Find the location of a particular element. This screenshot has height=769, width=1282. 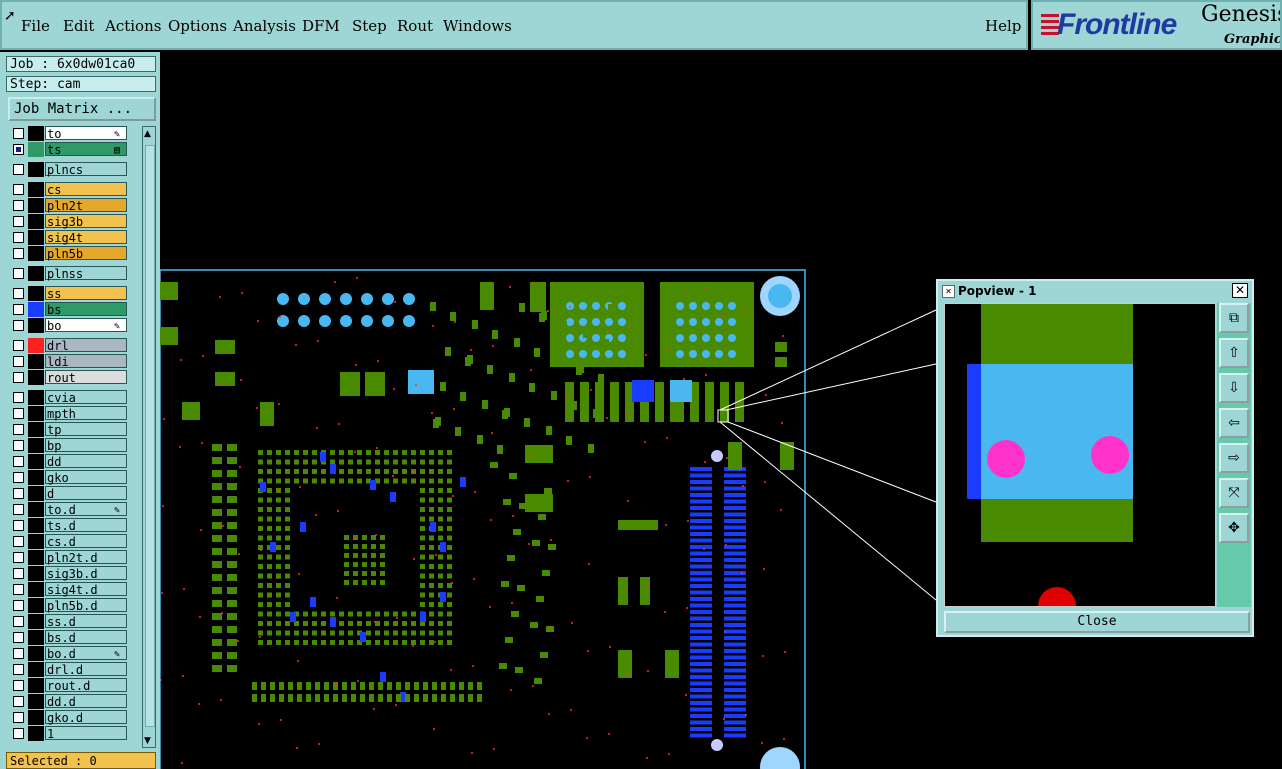

layer-row-bp: bp is located at coordinates (69, 445).